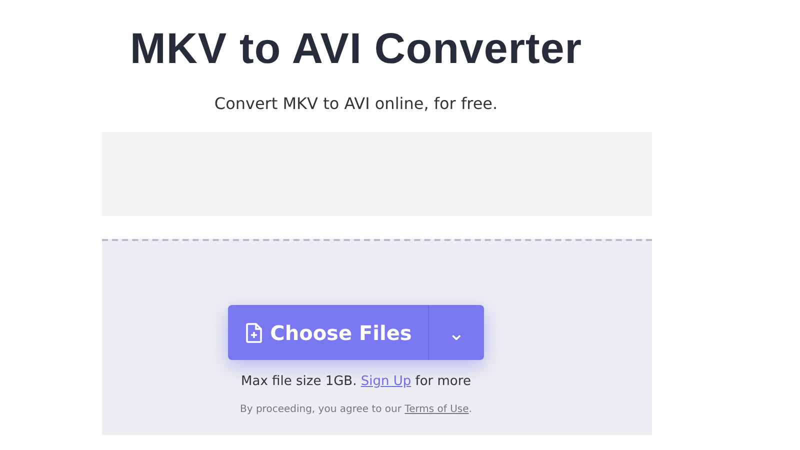 Image resolution: width=800 pixels, height=450 pixels. What do you see at coordinates (356, 49) in the screenshot?
I see `page-title: MKV to AVI Converter` at bounding box center [356, 49].